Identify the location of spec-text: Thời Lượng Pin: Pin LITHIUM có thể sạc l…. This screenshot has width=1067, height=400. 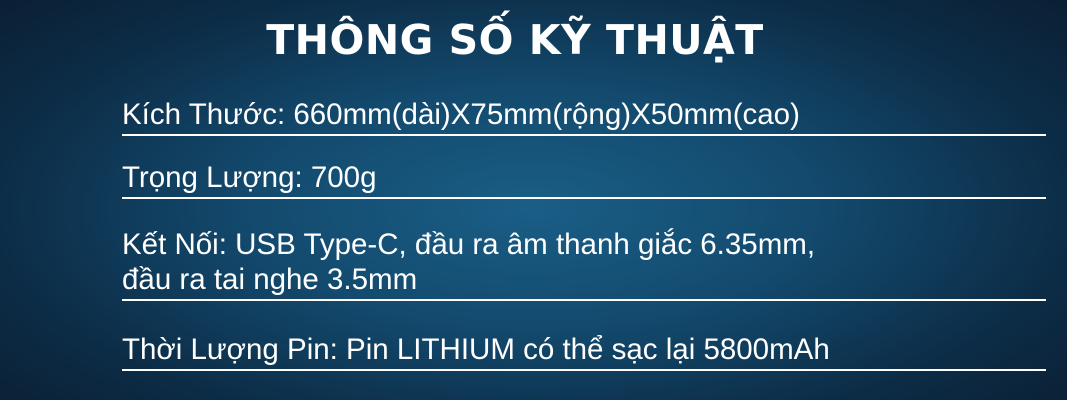
(476, 349).